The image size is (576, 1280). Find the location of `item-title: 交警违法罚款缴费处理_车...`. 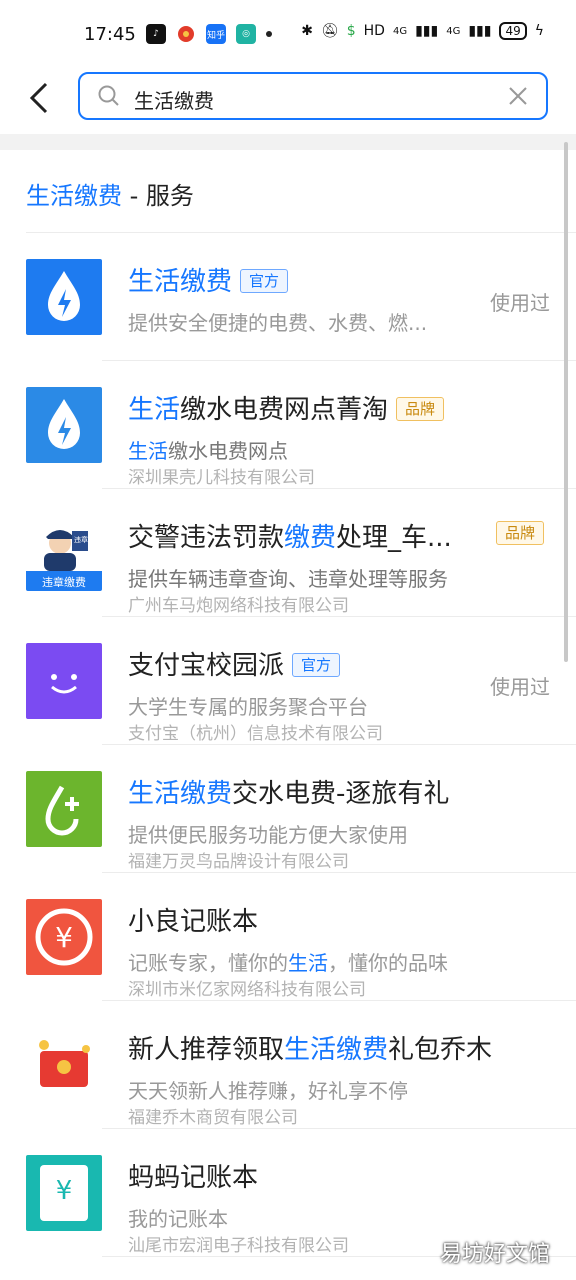

item-title: 交警违法罚款缴费处理_车... is located at coordinates (290, 538).